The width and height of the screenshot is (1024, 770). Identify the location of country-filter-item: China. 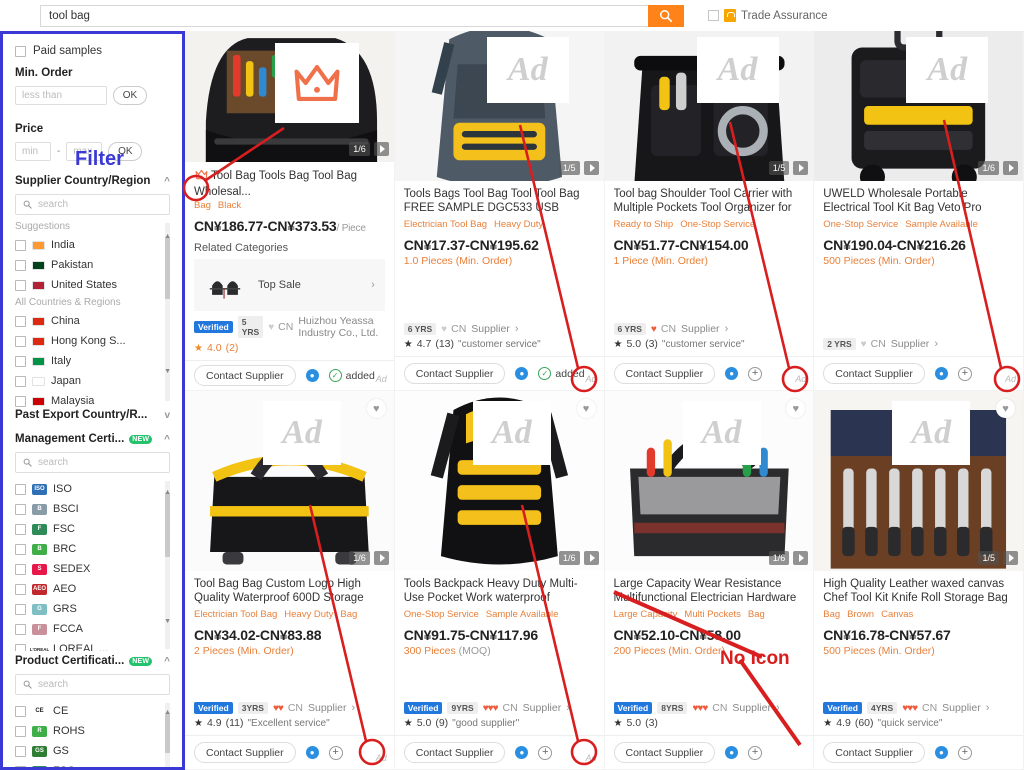
(87, 321).